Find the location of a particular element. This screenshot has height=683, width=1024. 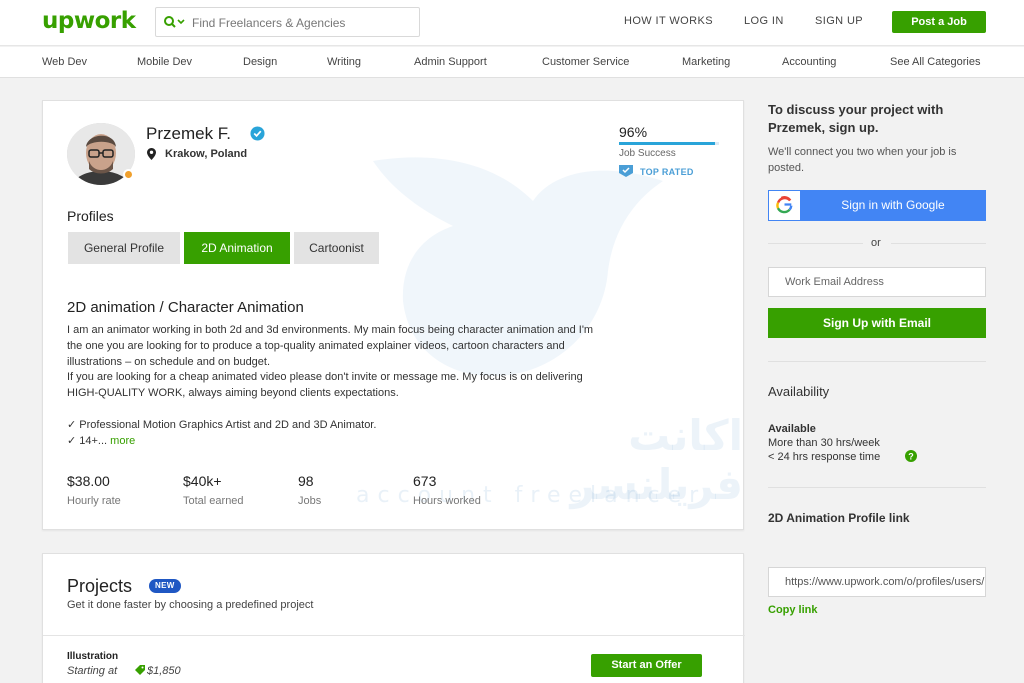

more-link: more is located at coordinates (122, 441).